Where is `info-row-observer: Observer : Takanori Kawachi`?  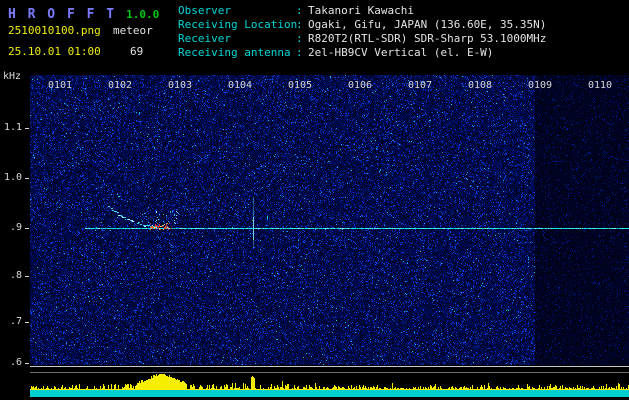
info-row-observer: Observer : Takanori Kawachi is located at coordinates (362, 11).